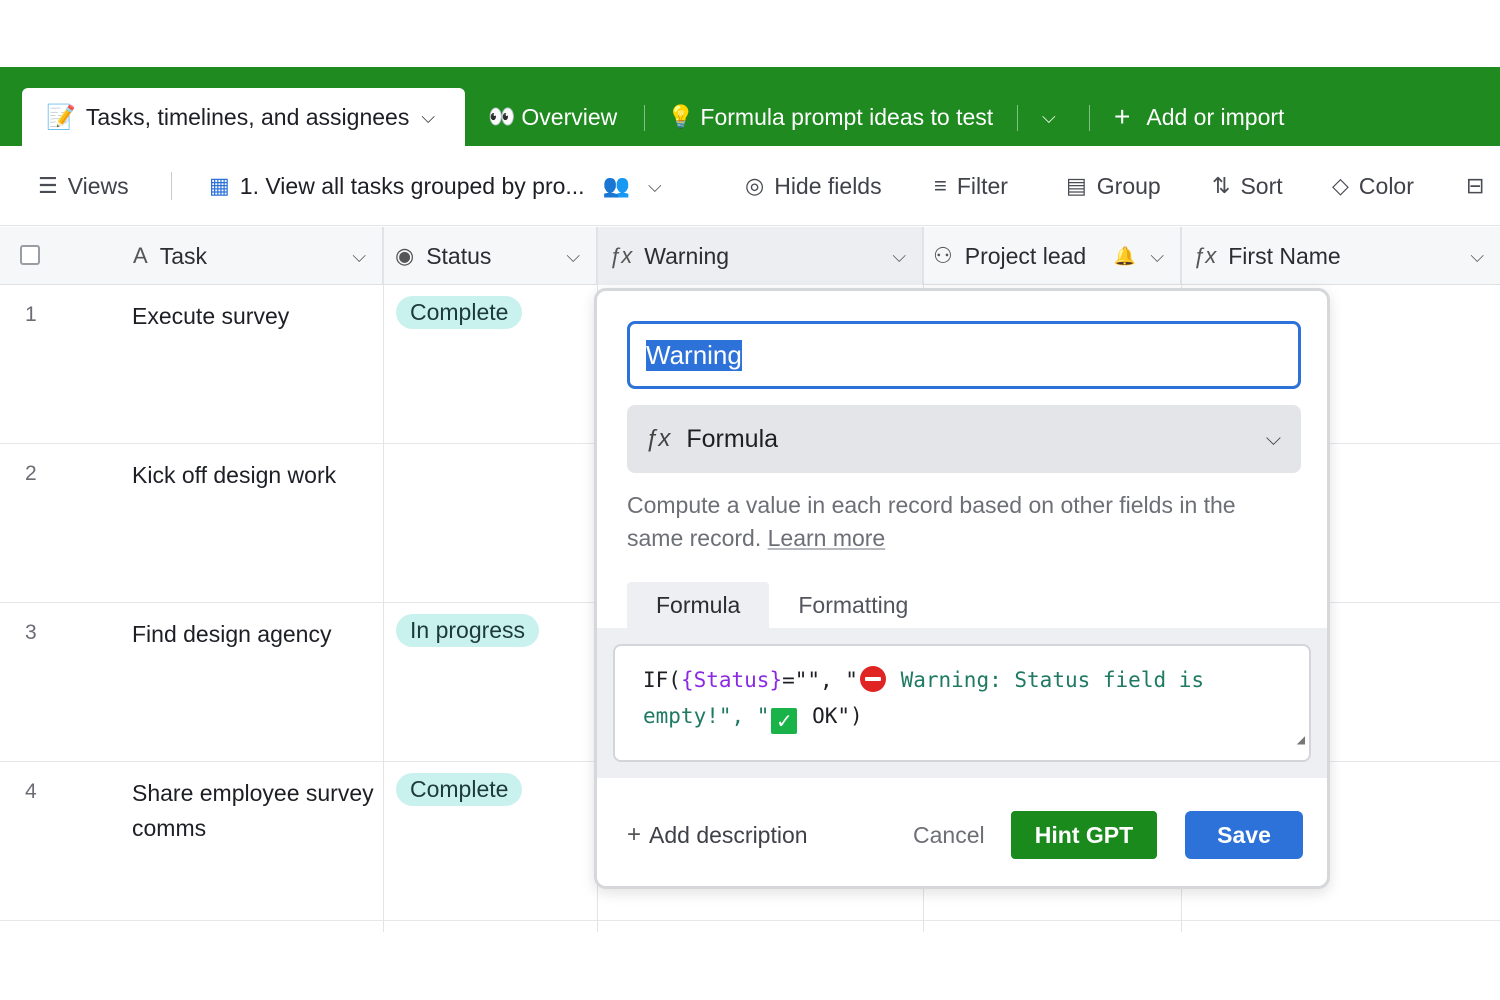  I want to click on eyes-icon: 👀, so click(502, 116).